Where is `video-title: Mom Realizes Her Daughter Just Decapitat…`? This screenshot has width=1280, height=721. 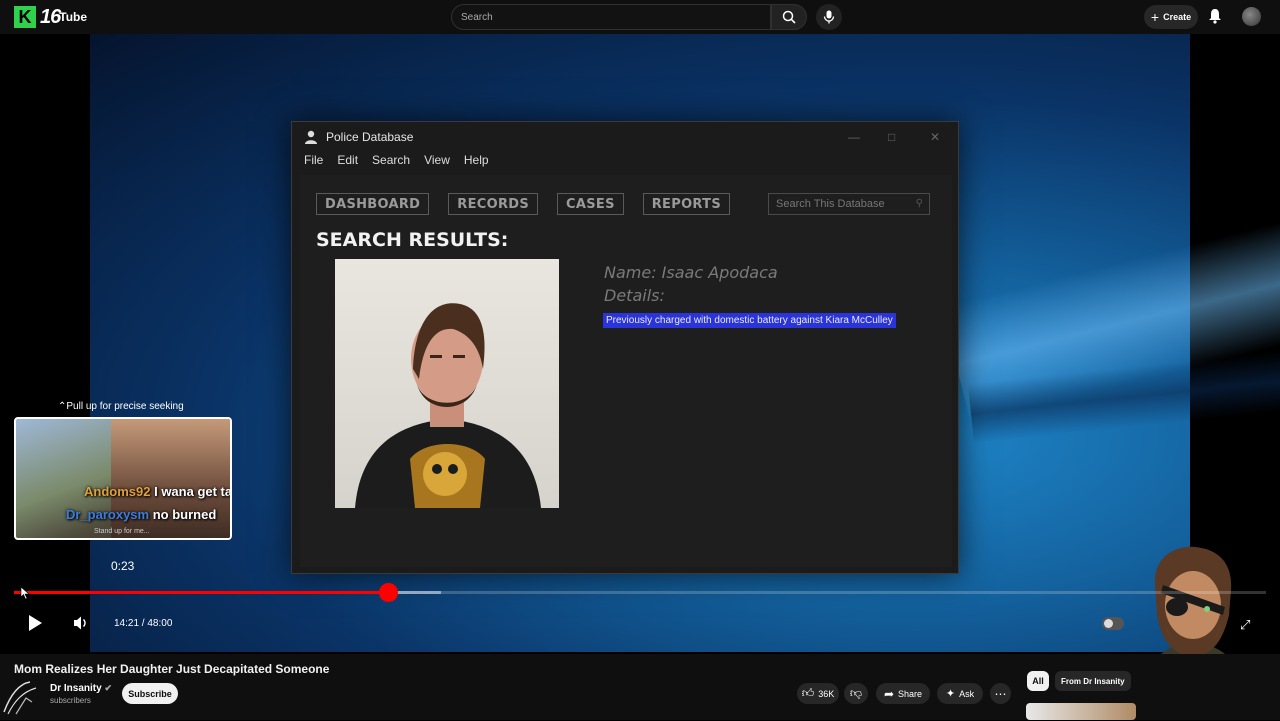
video-title: Mom Realizes Her Daughter Just Decapitat… is located at coordinates (172, 669).